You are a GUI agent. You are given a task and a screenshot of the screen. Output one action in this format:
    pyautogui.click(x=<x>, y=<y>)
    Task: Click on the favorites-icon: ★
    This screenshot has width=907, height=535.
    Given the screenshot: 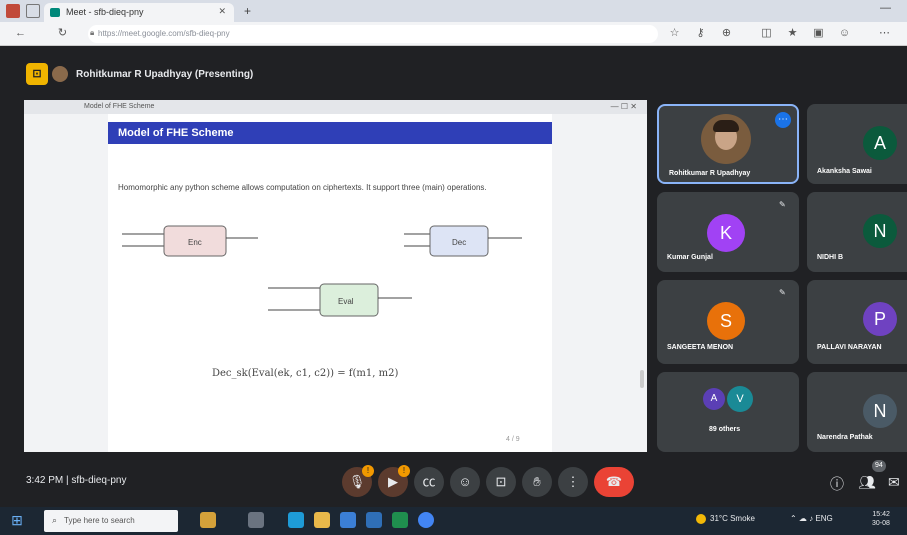 What is the action you would take?
    pyautogui.click(x=792, y=33)
    